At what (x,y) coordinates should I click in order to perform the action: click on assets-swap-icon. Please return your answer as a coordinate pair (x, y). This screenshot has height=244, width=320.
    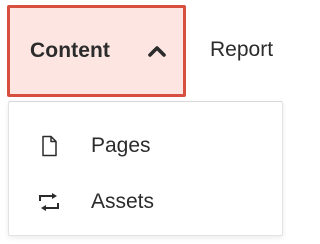
    Looking at the image, I should click on (49, 202).